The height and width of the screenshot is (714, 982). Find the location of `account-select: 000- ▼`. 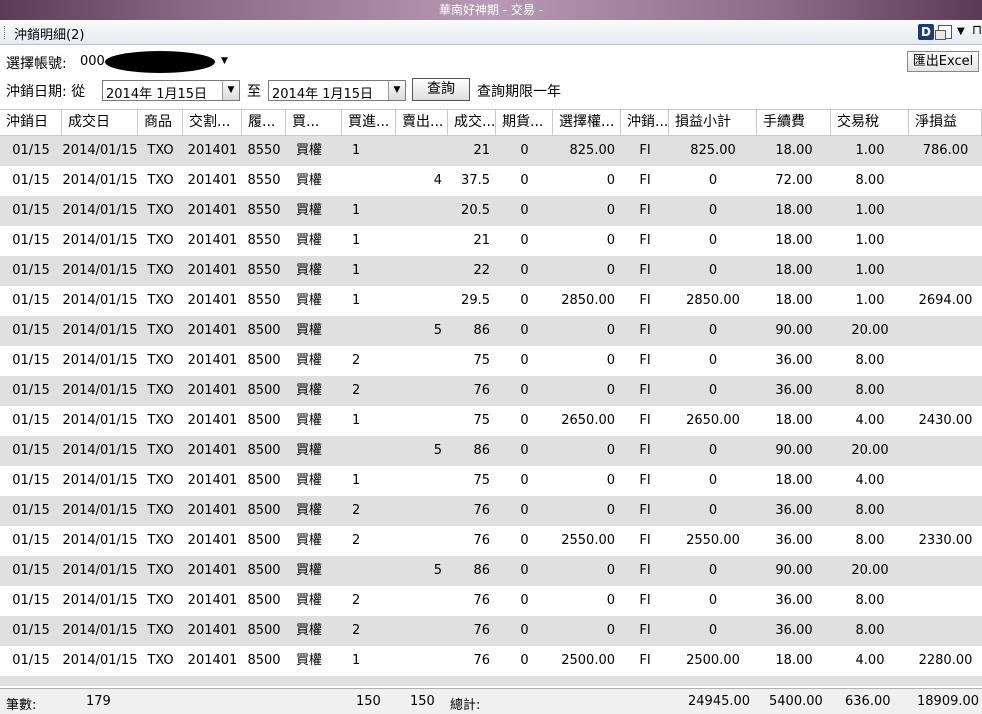

account-select: 000- ▼ is located at coordinates (154, 62).